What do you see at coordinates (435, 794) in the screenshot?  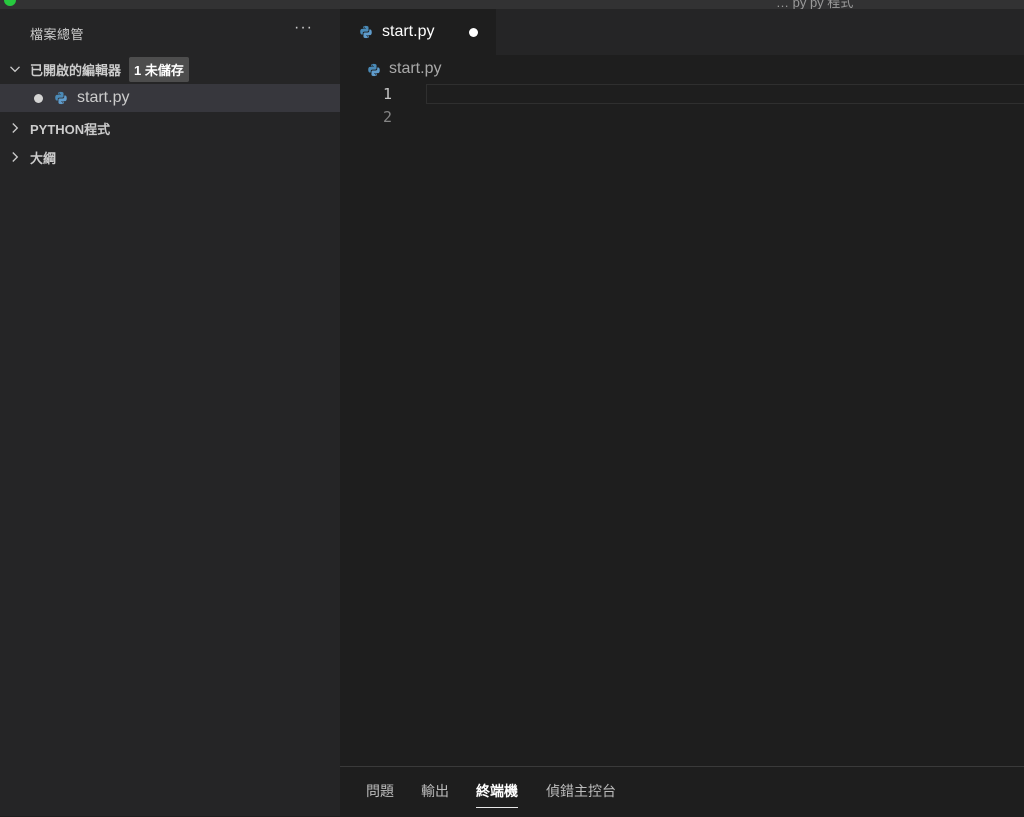 I see `panel-tab-output: 輸出` at bounding box center [435, 794].